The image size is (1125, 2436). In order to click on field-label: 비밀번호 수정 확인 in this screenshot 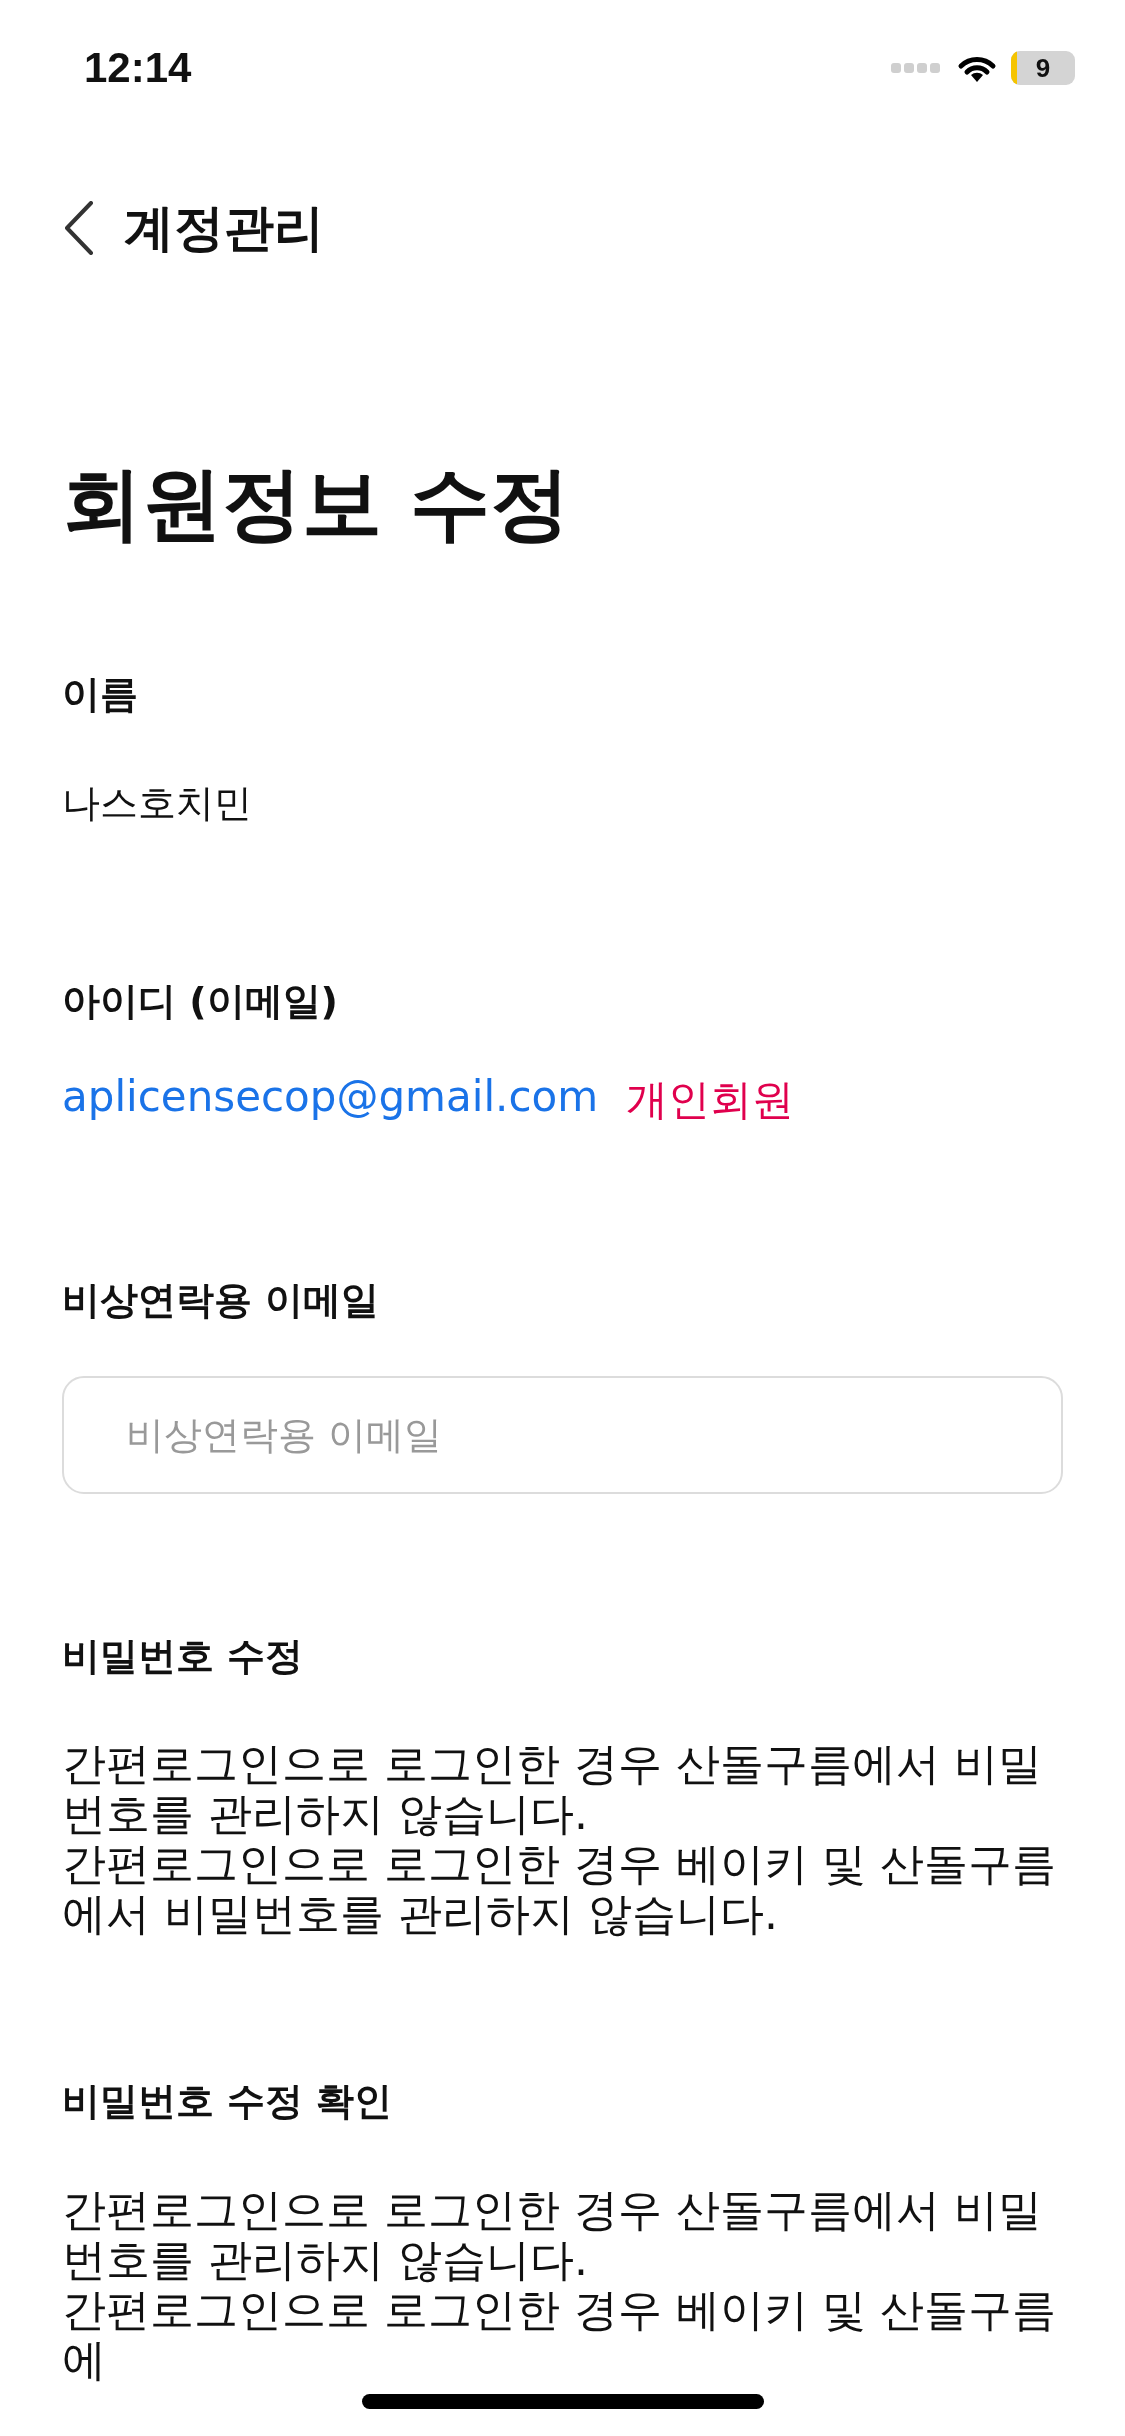, I will do `click(228, 2102)`.